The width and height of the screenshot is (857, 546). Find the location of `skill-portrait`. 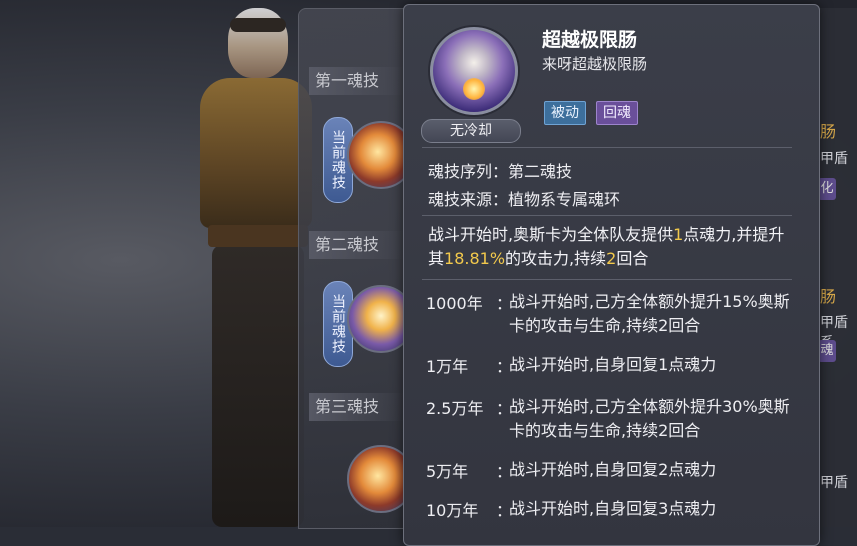

skill-portrait is located at coordinates (474, 71).